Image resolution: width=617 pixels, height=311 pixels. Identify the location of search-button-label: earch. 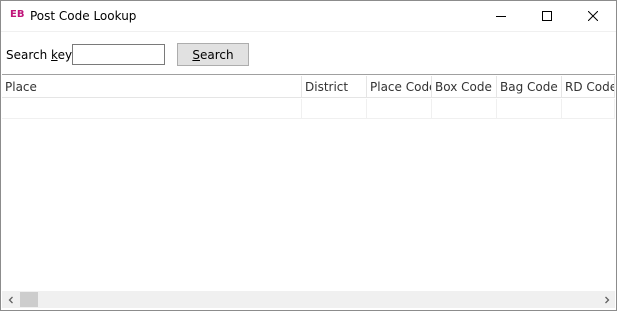
(217, 54).